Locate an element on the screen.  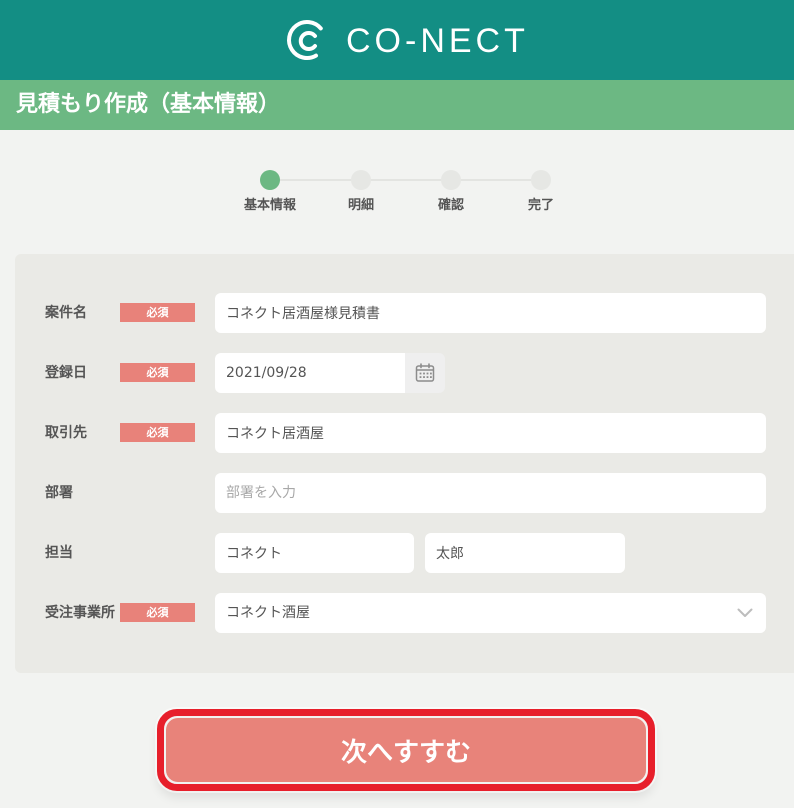
step-basic-info: 基本情報 is located at coordinates (270, 193).